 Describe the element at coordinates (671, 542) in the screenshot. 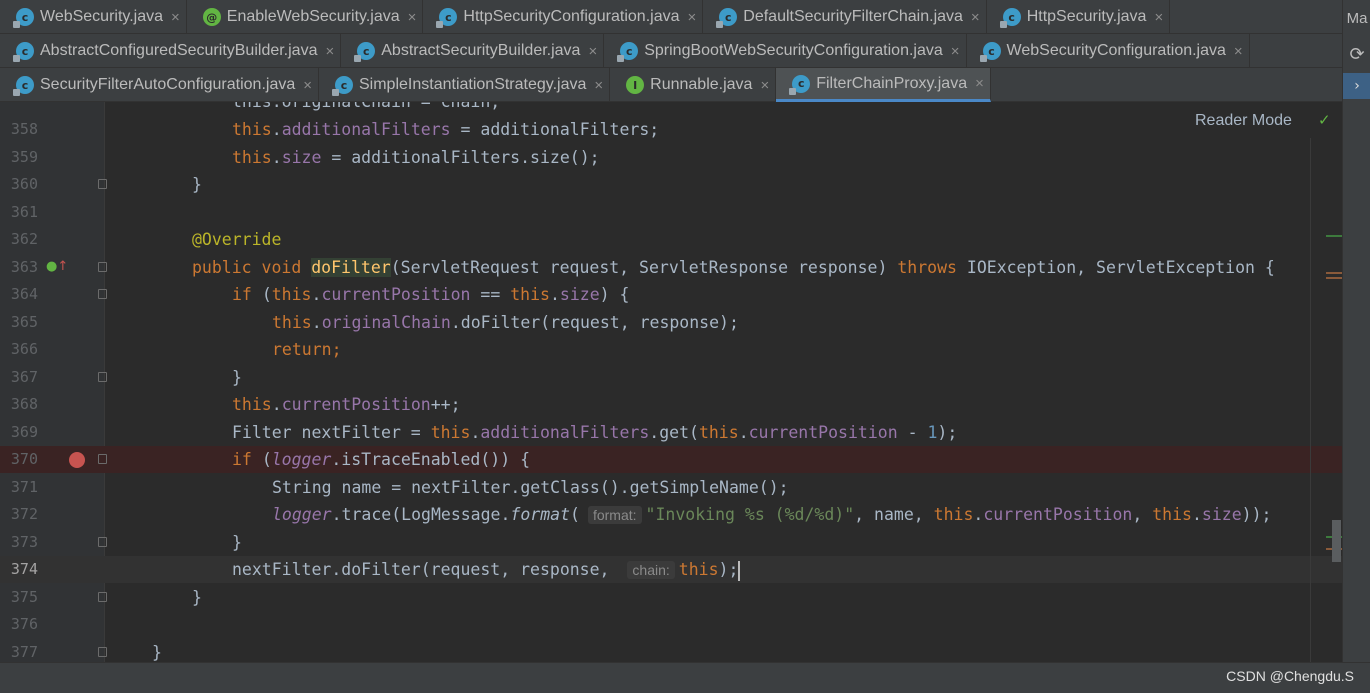

I see `code-line: 373}` at that location.